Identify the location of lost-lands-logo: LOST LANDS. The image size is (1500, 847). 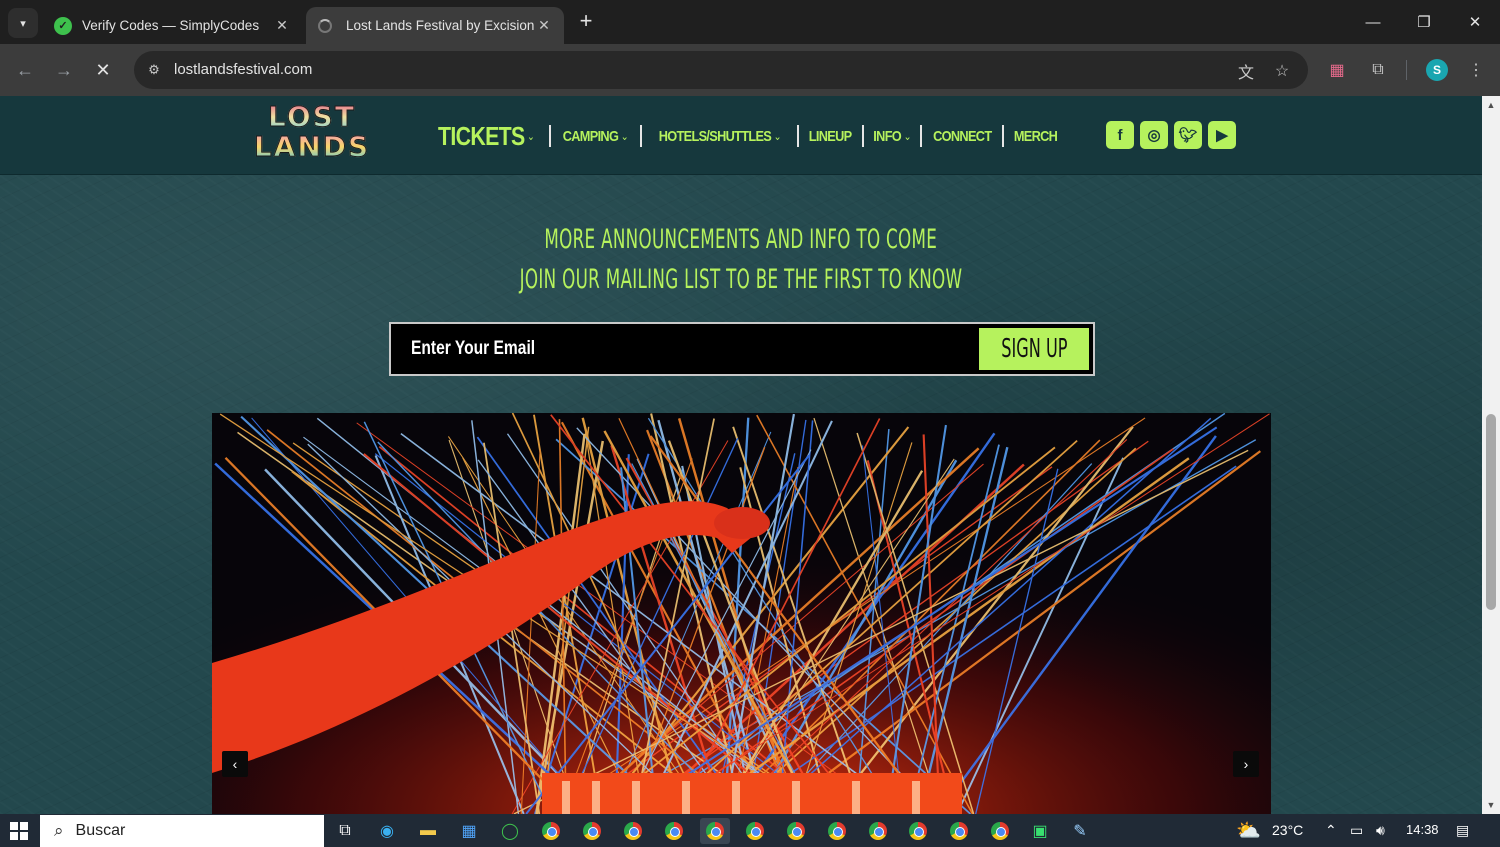
(312, 133).